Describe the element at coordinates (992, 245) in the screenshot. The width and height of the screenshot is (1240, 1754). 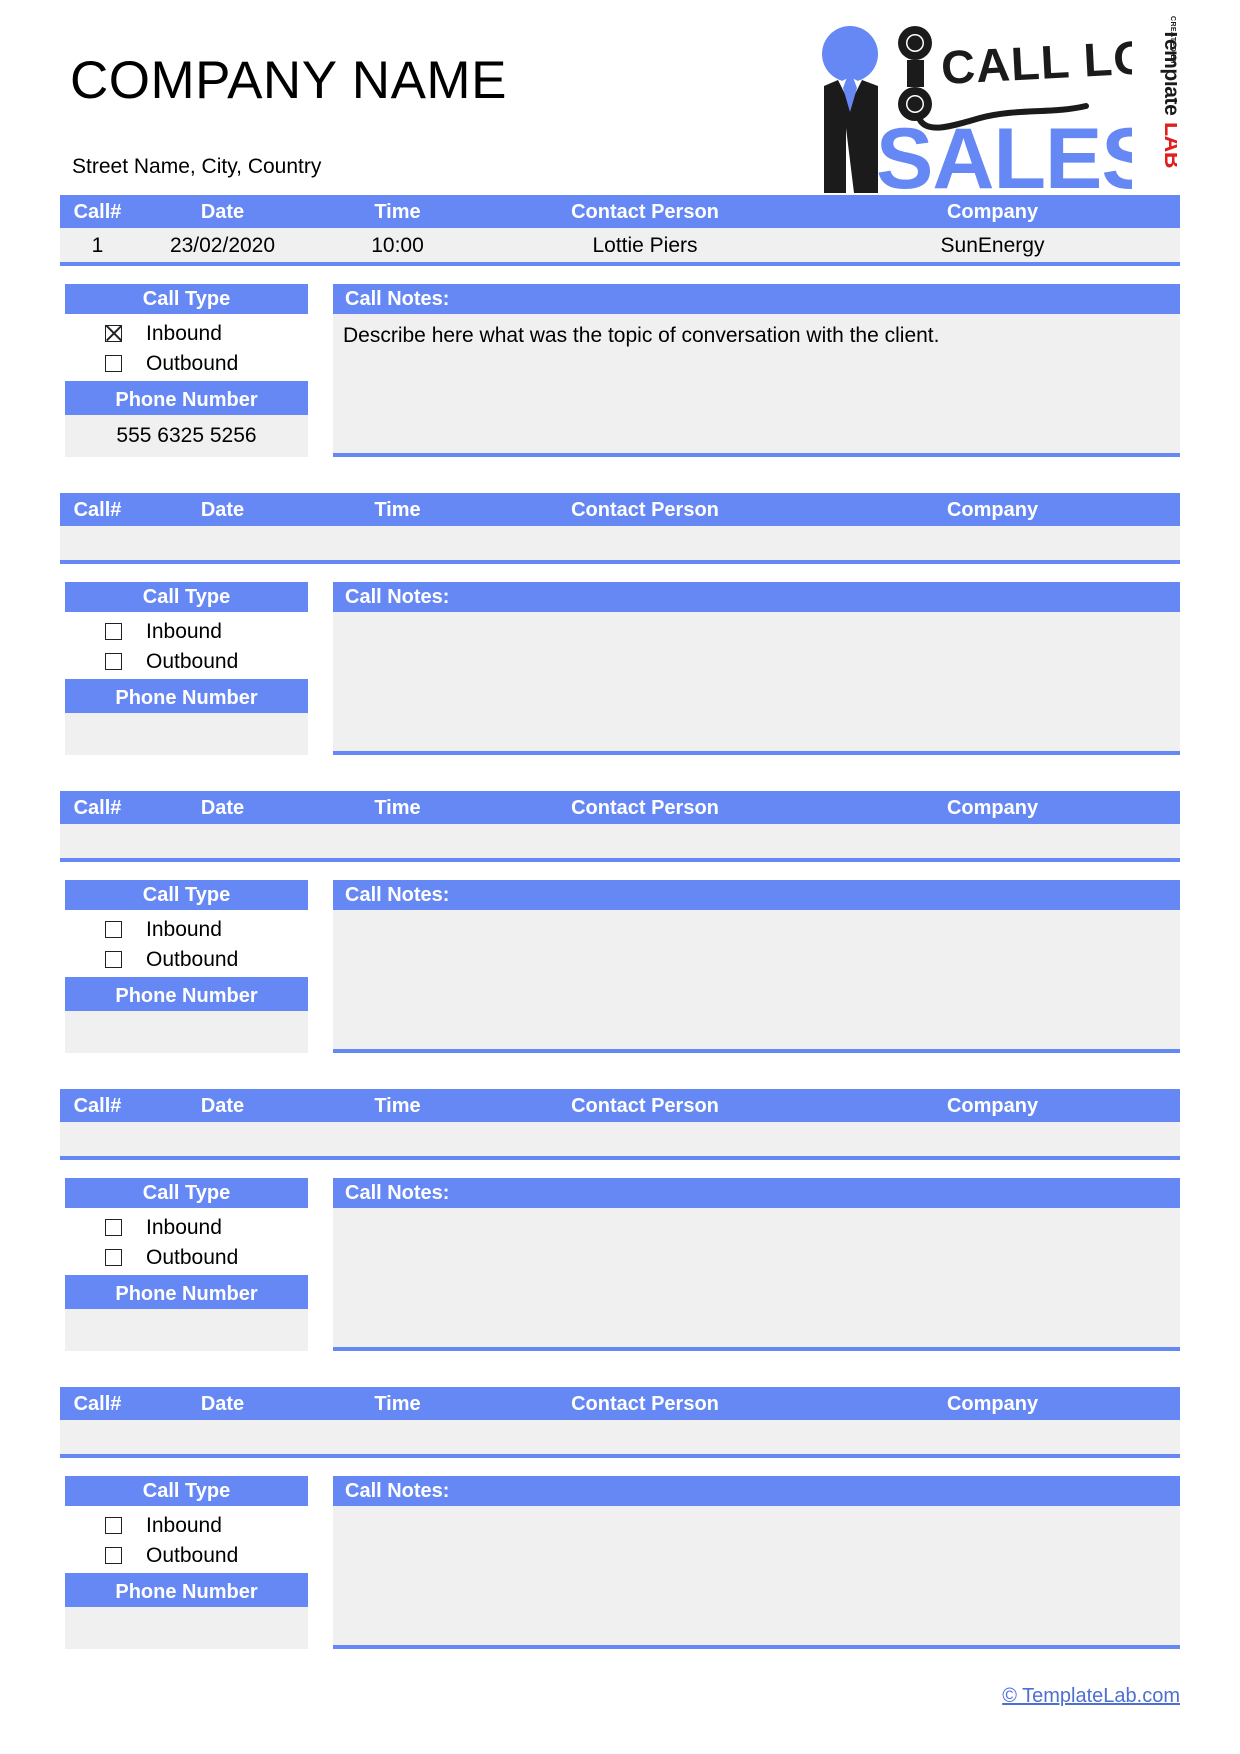
I see `company-value: SunEnergy` at that location.